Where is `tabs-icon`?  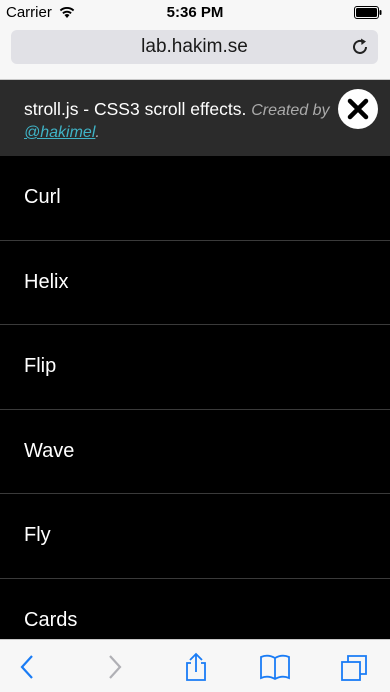
tabs-icon is located at coordinates (355, 667).